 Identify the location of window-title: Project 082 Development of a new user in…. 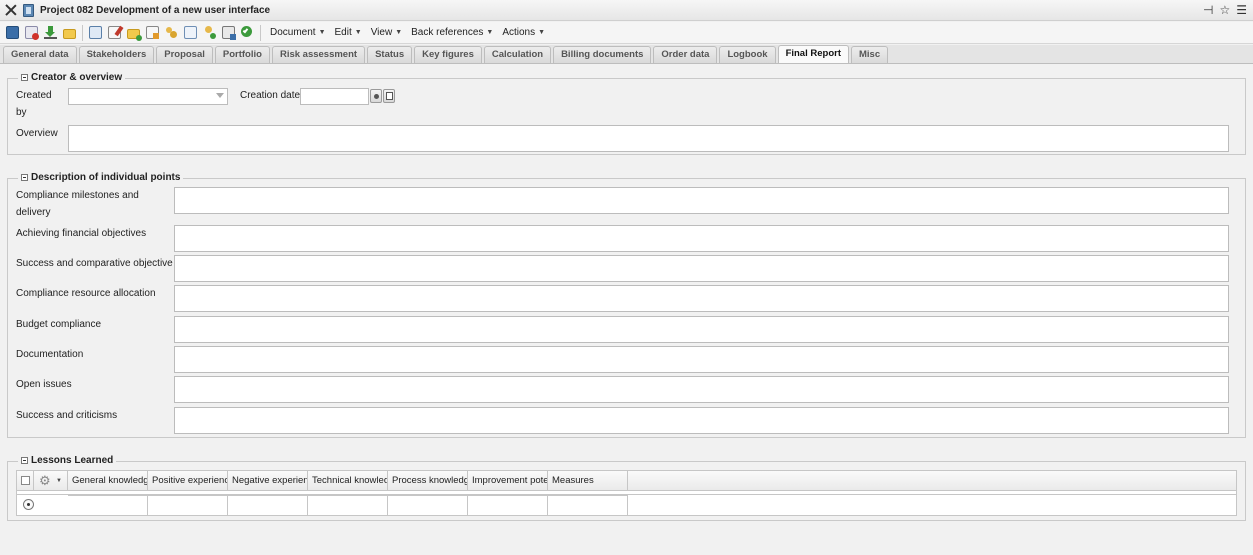
(155, 10).